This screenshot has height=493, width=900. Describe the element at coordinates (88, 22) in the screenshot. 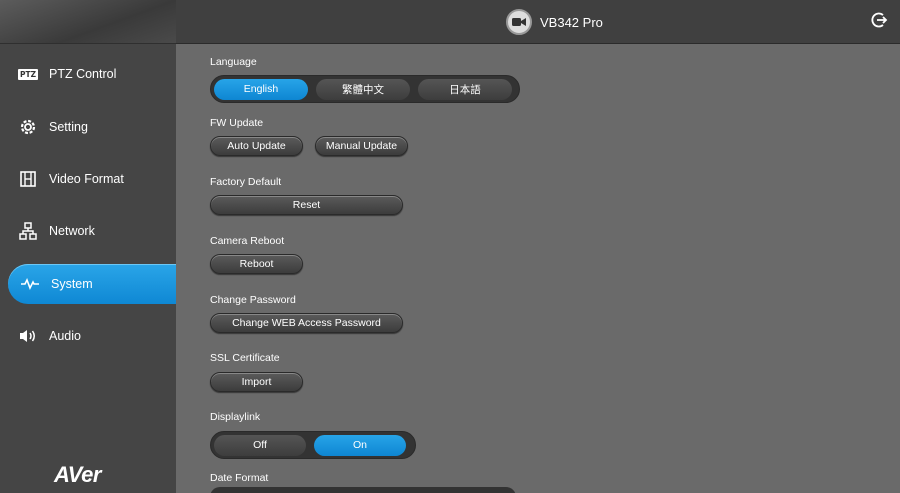

I see `sidebar-header` at that location.